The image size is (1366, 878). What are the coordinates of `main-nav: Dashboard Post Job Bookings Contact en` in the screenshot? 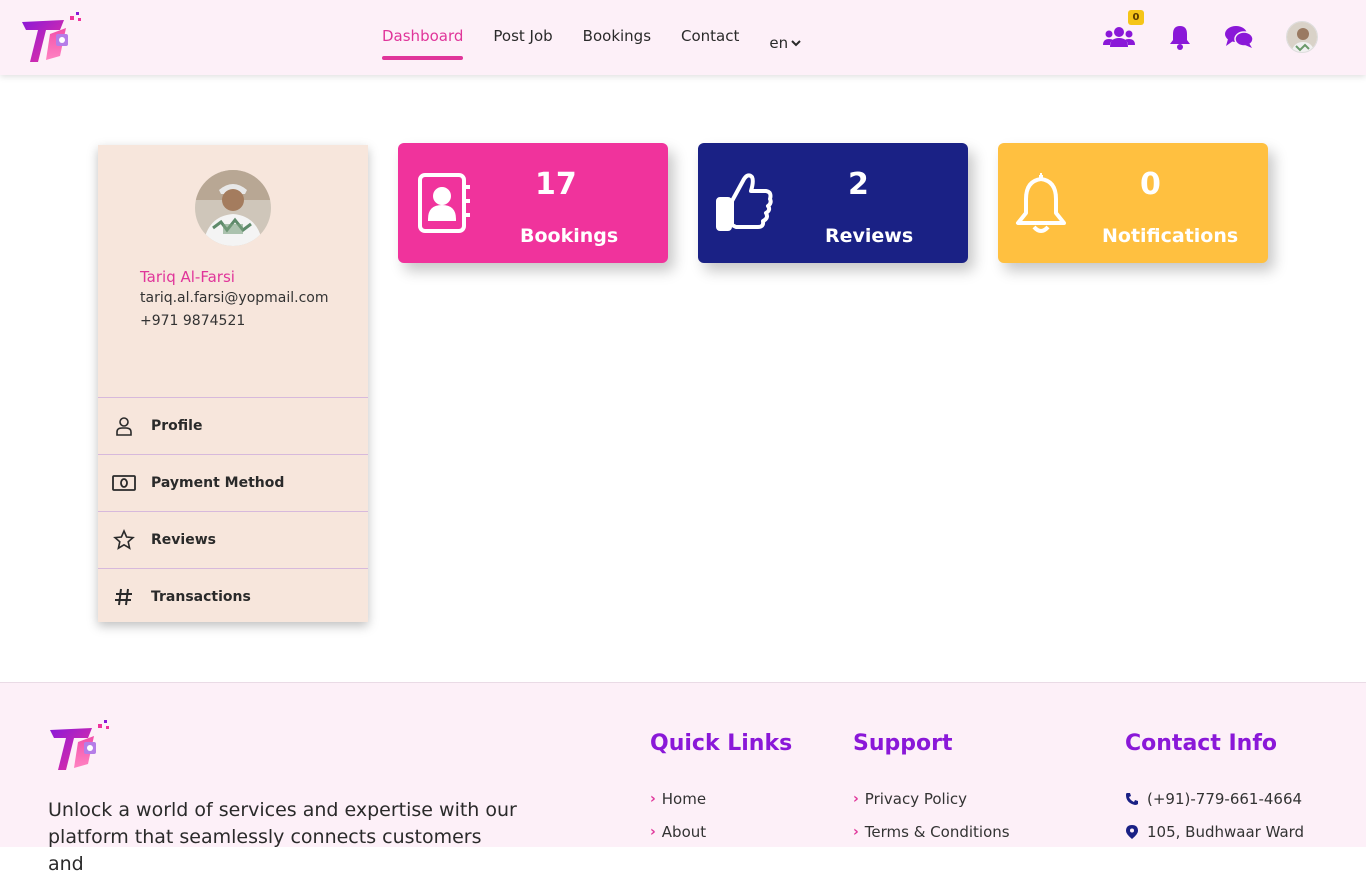 It's located at (607, 43).